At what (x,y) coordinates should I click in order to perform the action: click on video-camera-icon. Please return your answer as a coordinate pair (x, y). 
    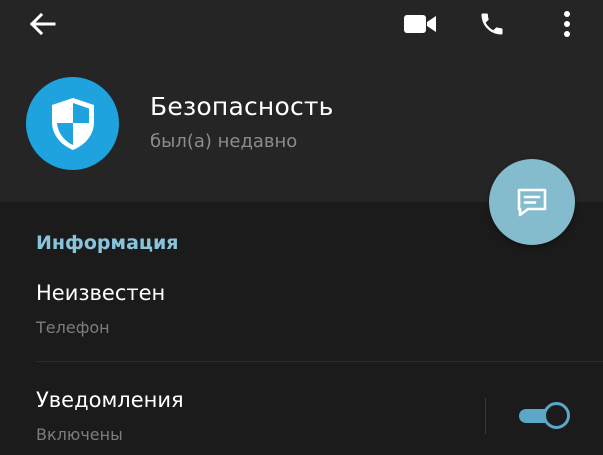
    Looking at the image, I should click on (420, 24).